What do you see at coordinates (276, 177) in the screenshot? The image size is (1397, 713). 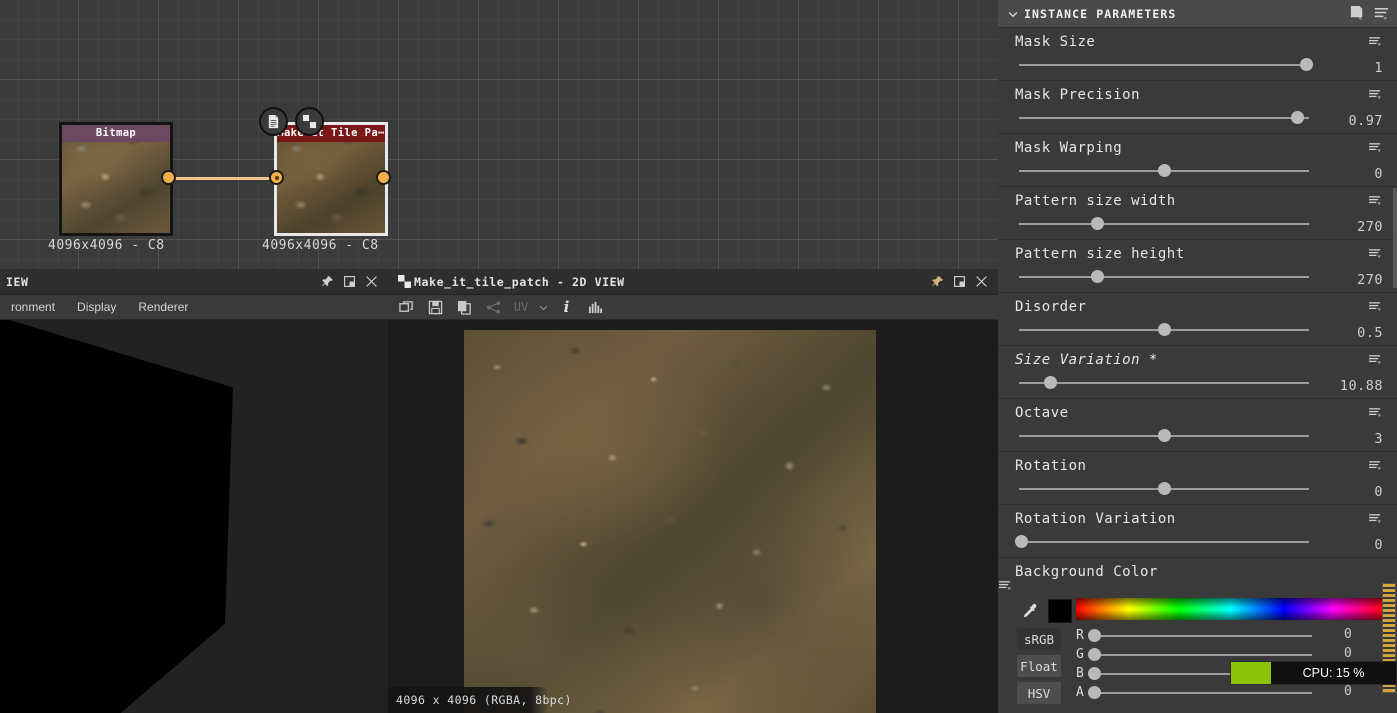 I see `node-input-port` at bounding box center [276, 177].